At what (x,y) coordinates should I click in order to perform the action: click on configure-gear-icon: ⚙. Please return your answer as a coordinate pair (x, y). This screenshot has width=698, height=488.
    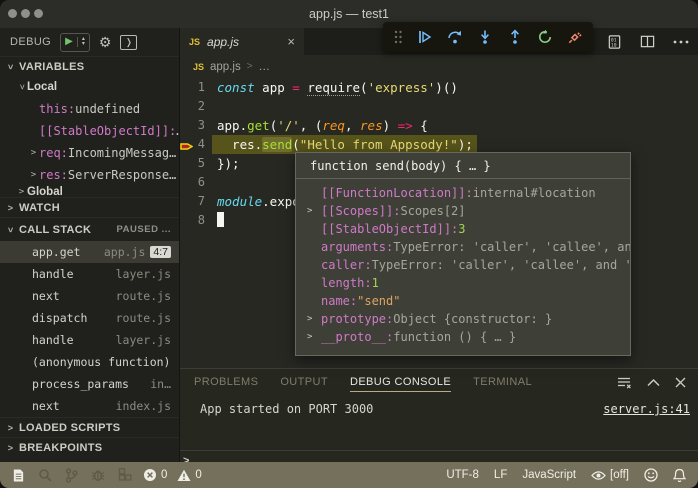
    Looking at the image, I should click on (105, 42).